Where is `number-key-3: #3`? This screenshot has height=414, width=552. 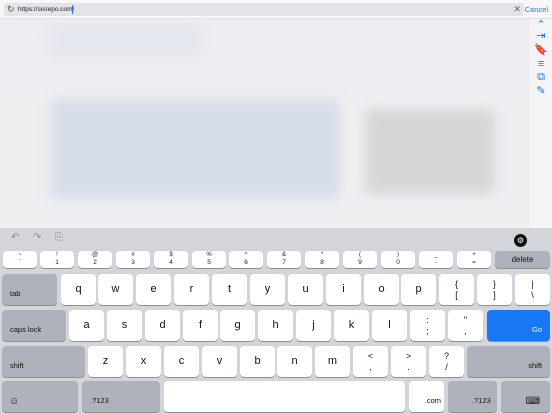 number-key-3: #3 is located at coordinates (133, 259).